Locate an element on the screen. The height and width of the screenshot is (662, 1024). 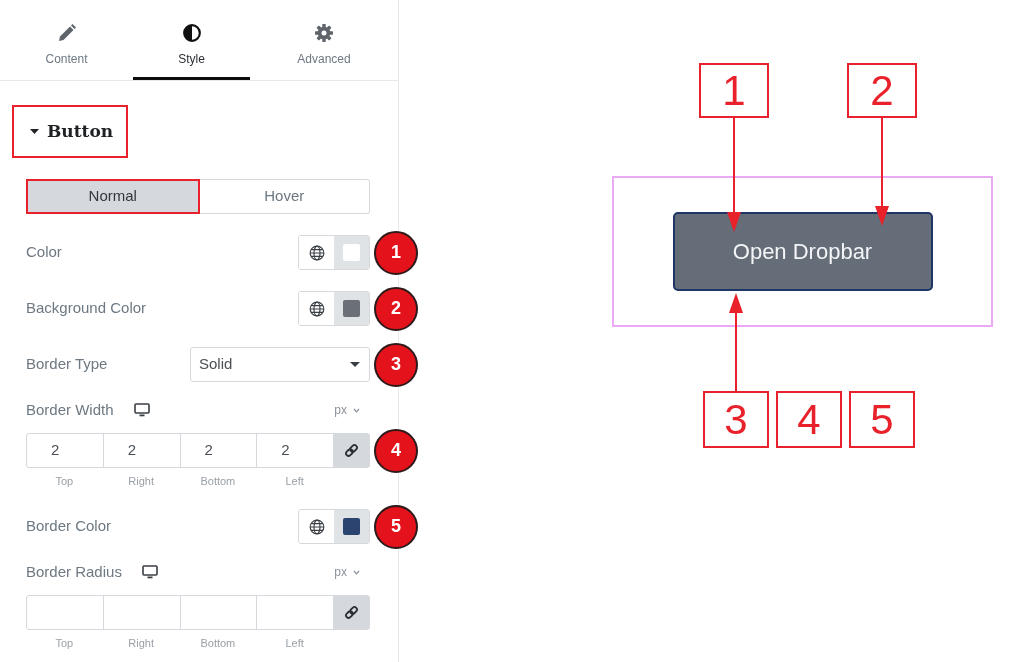
control-label: Border Radius is located at coordinates (74, 571).